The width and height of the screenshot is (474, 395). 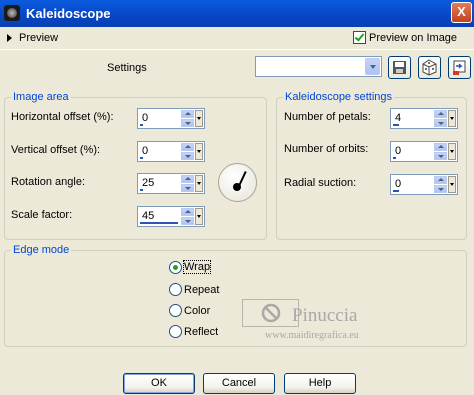 What do you see at coordinates (159, 383) in the screenshot?
I see `ok-button: OK` at bounding box center [159, 383].